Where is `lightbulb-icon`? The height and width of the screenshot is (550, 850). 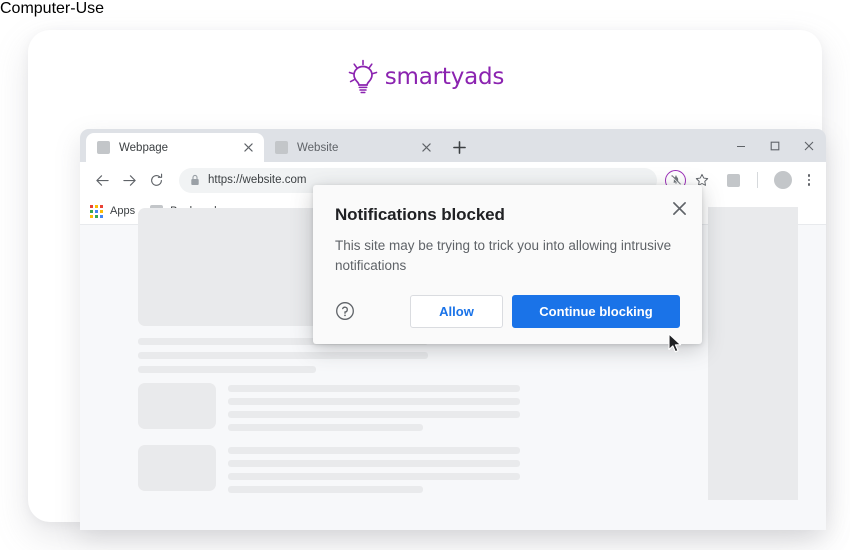 lightbulb-icon is located at coordinates (363, 76).